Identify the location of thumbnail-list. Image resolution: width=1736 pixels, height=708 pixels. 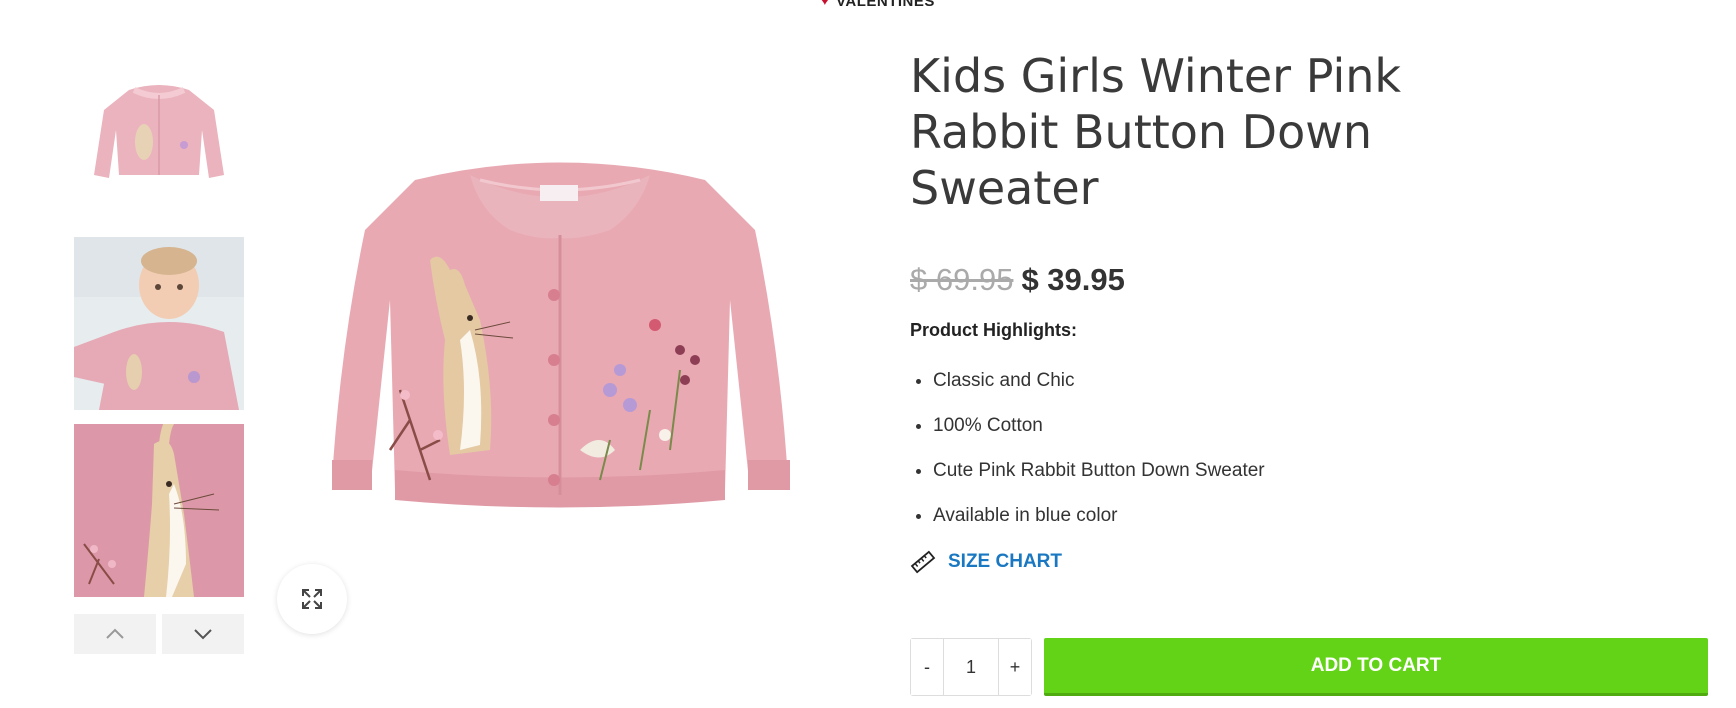
(159, 330).